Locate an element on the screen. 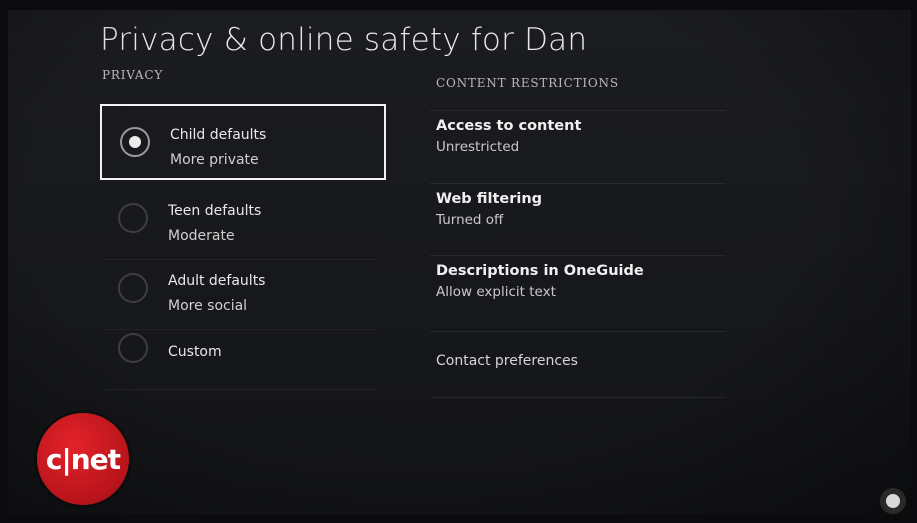  option-title: Teen defaults is located at coordinates (215, 211).